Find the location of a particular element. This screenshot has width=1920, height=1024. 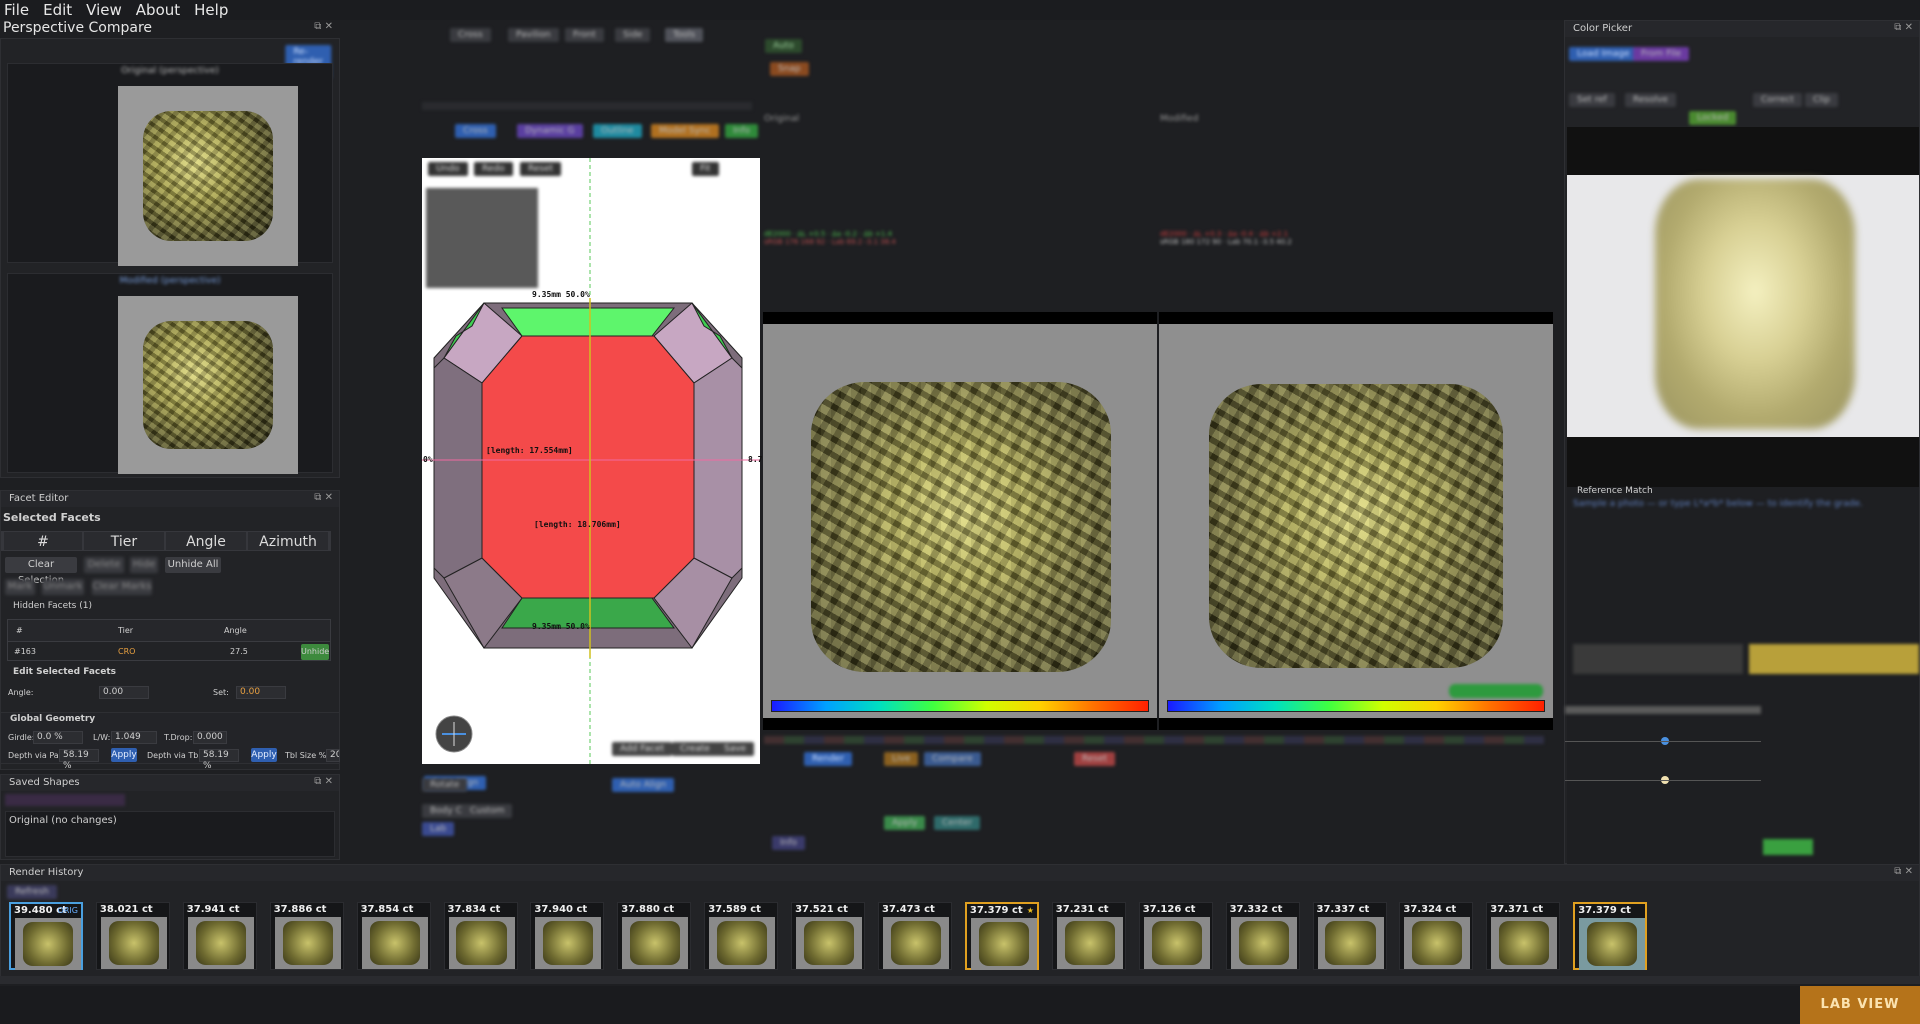

length-label-1: [length: 17.554mm] is located at coordinates (529, 450).